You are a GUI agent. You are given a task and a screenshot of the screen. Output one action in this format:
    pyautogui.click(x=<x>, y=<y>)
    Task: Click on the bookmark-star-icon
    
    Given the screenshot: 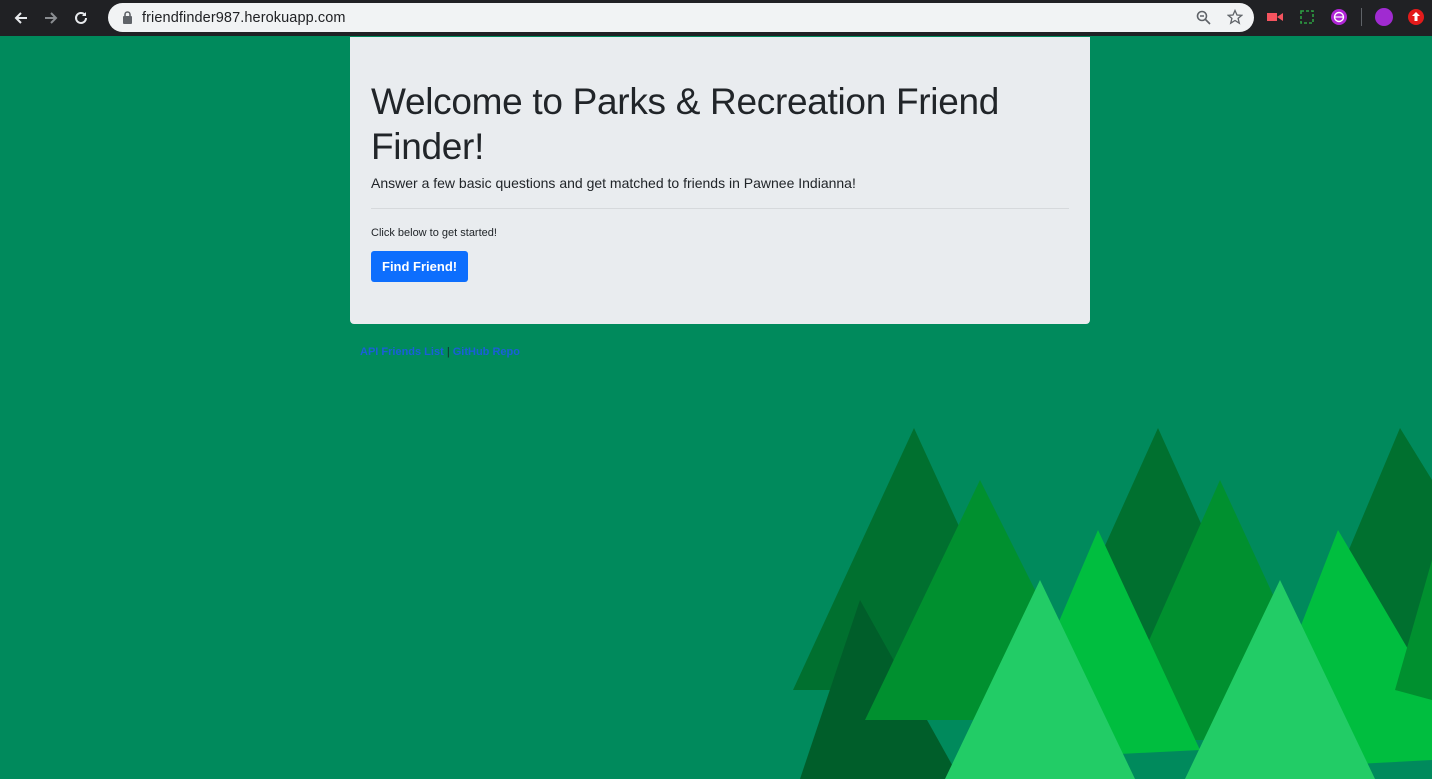 What is the action you would take?
    pyautogui.click(x=1235, y=17)
    